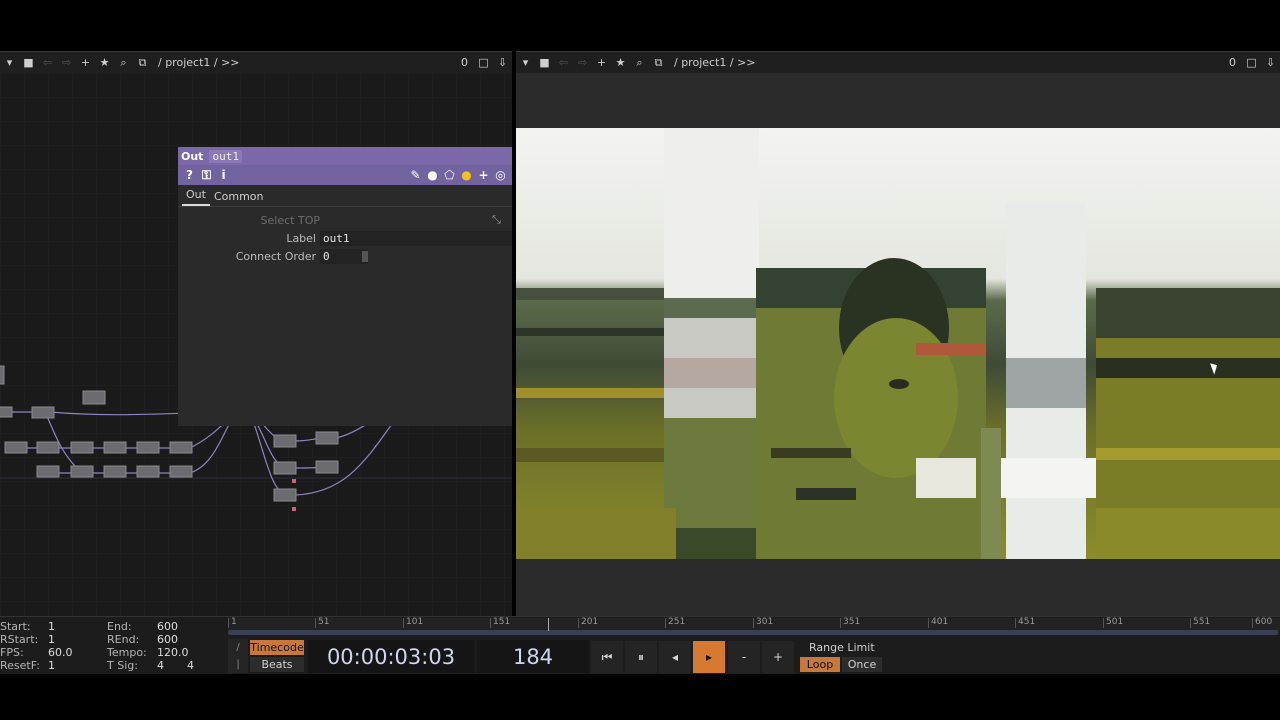 This screenshot has width=1280, height=720. I want to click on tick-label: 301, so click(763, 623).